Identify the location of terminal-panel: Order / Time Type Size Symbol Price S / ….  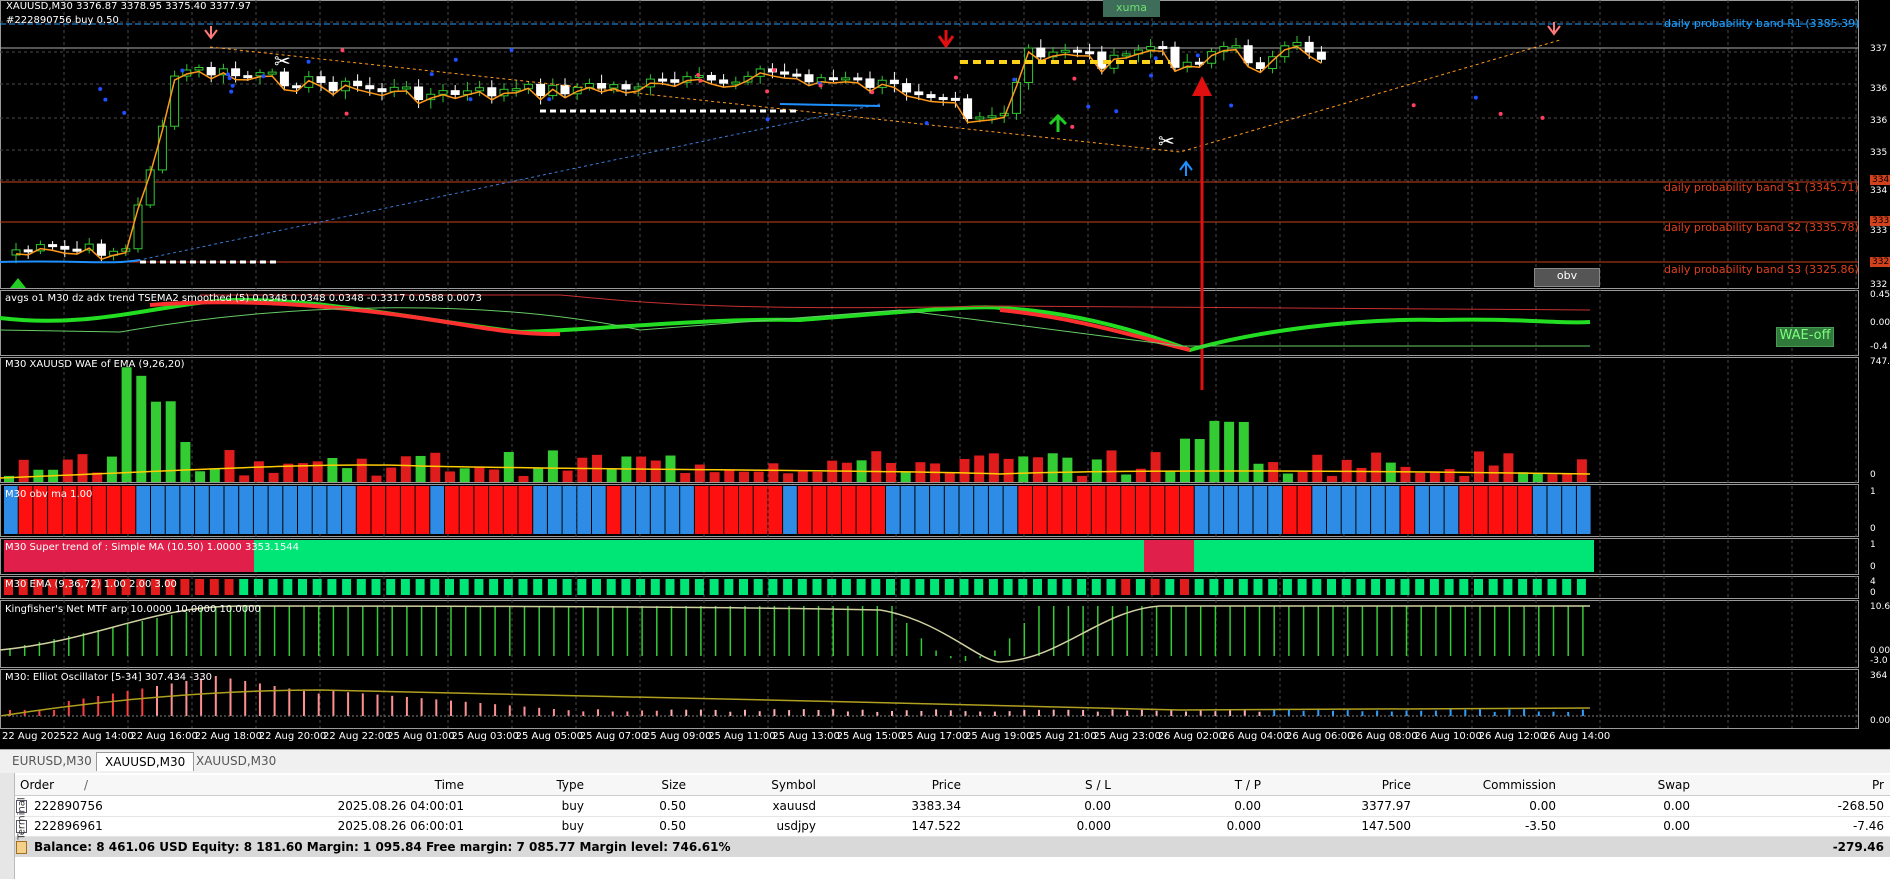
(945, 826).